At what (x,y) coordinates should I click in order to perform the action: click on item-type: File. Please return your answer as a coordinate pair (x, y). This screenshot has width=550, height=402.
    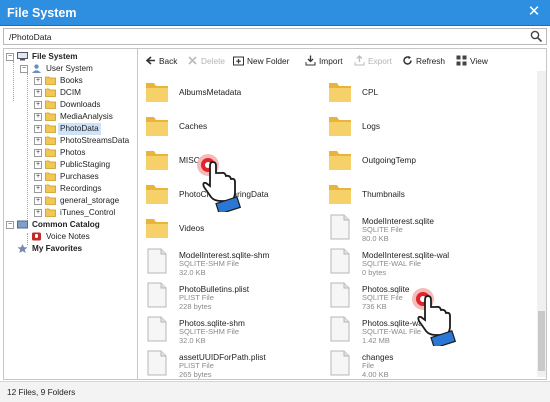
    Looking at the image, I should click on (368, 365).